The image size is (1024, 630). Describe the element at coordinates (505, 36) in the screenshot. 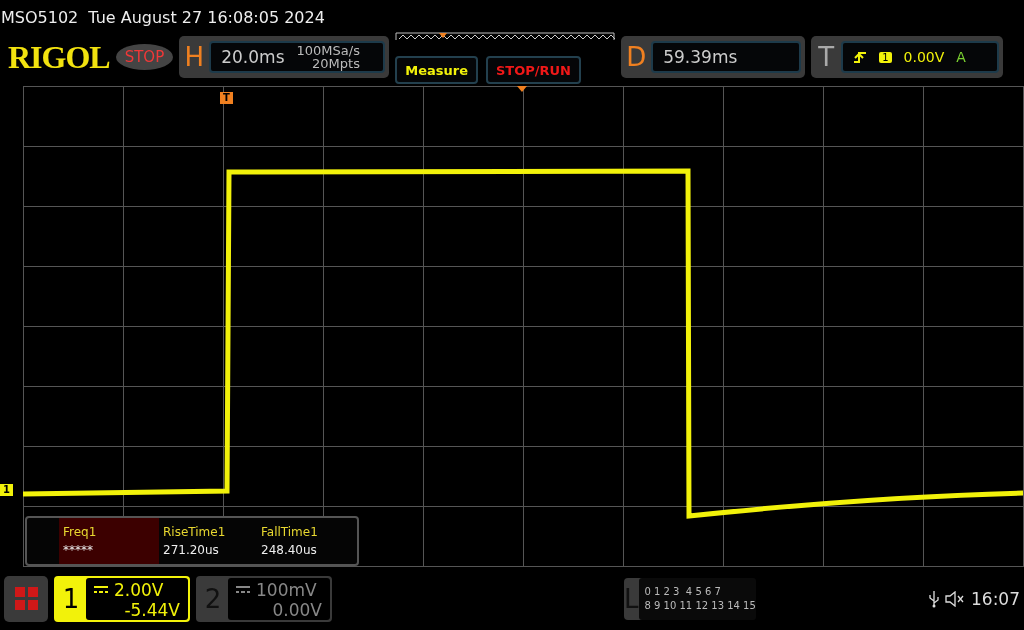

I see `memory-position-icon` at that location.